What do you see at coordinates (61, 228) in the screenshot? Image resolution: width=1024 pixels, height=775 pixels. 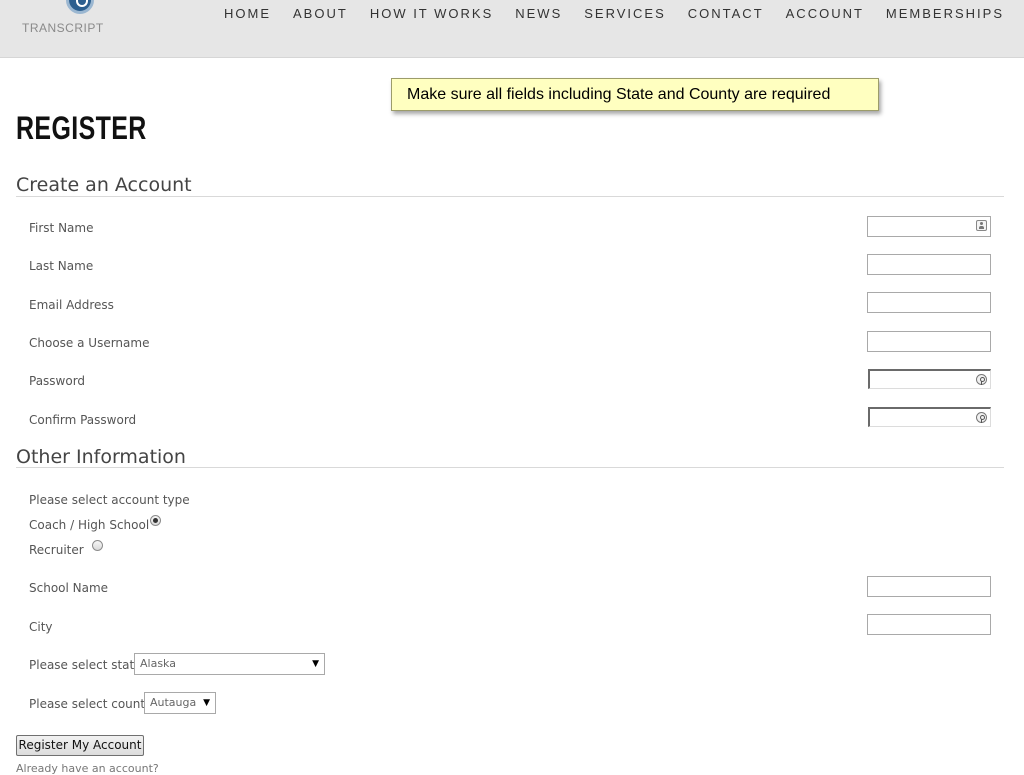 I see `first-name-label: First Name` at bounding box center [61, 228].